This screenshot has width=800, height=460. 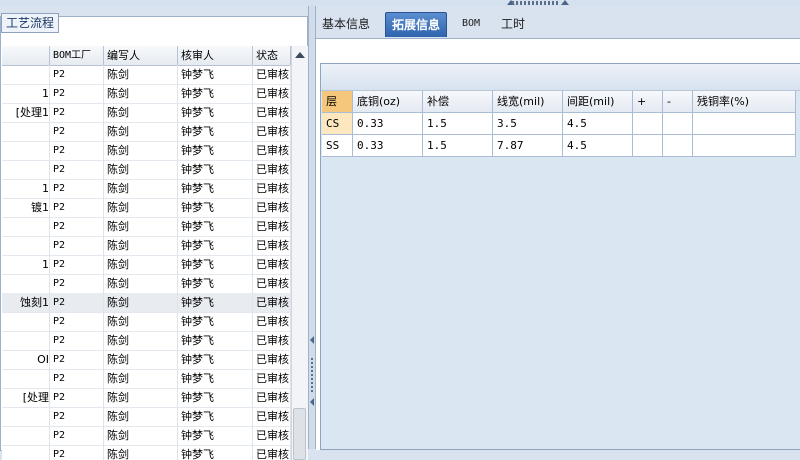 I want to click on column-header: 补偿, so click(x=458, y=102).